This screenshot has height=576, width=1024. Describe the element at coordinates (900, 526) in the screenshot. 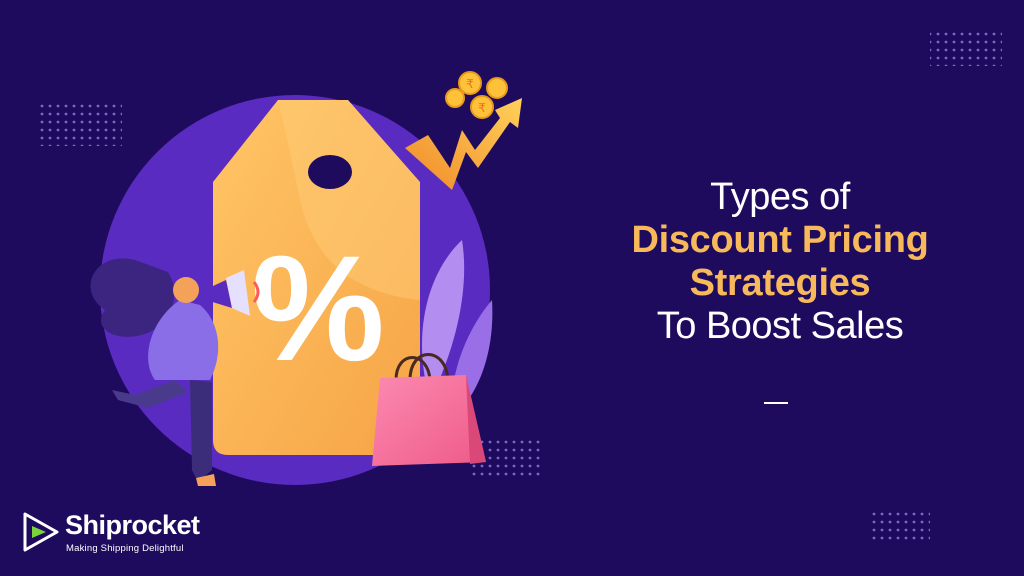

I see `dot-grid-bottom-right` at that location.